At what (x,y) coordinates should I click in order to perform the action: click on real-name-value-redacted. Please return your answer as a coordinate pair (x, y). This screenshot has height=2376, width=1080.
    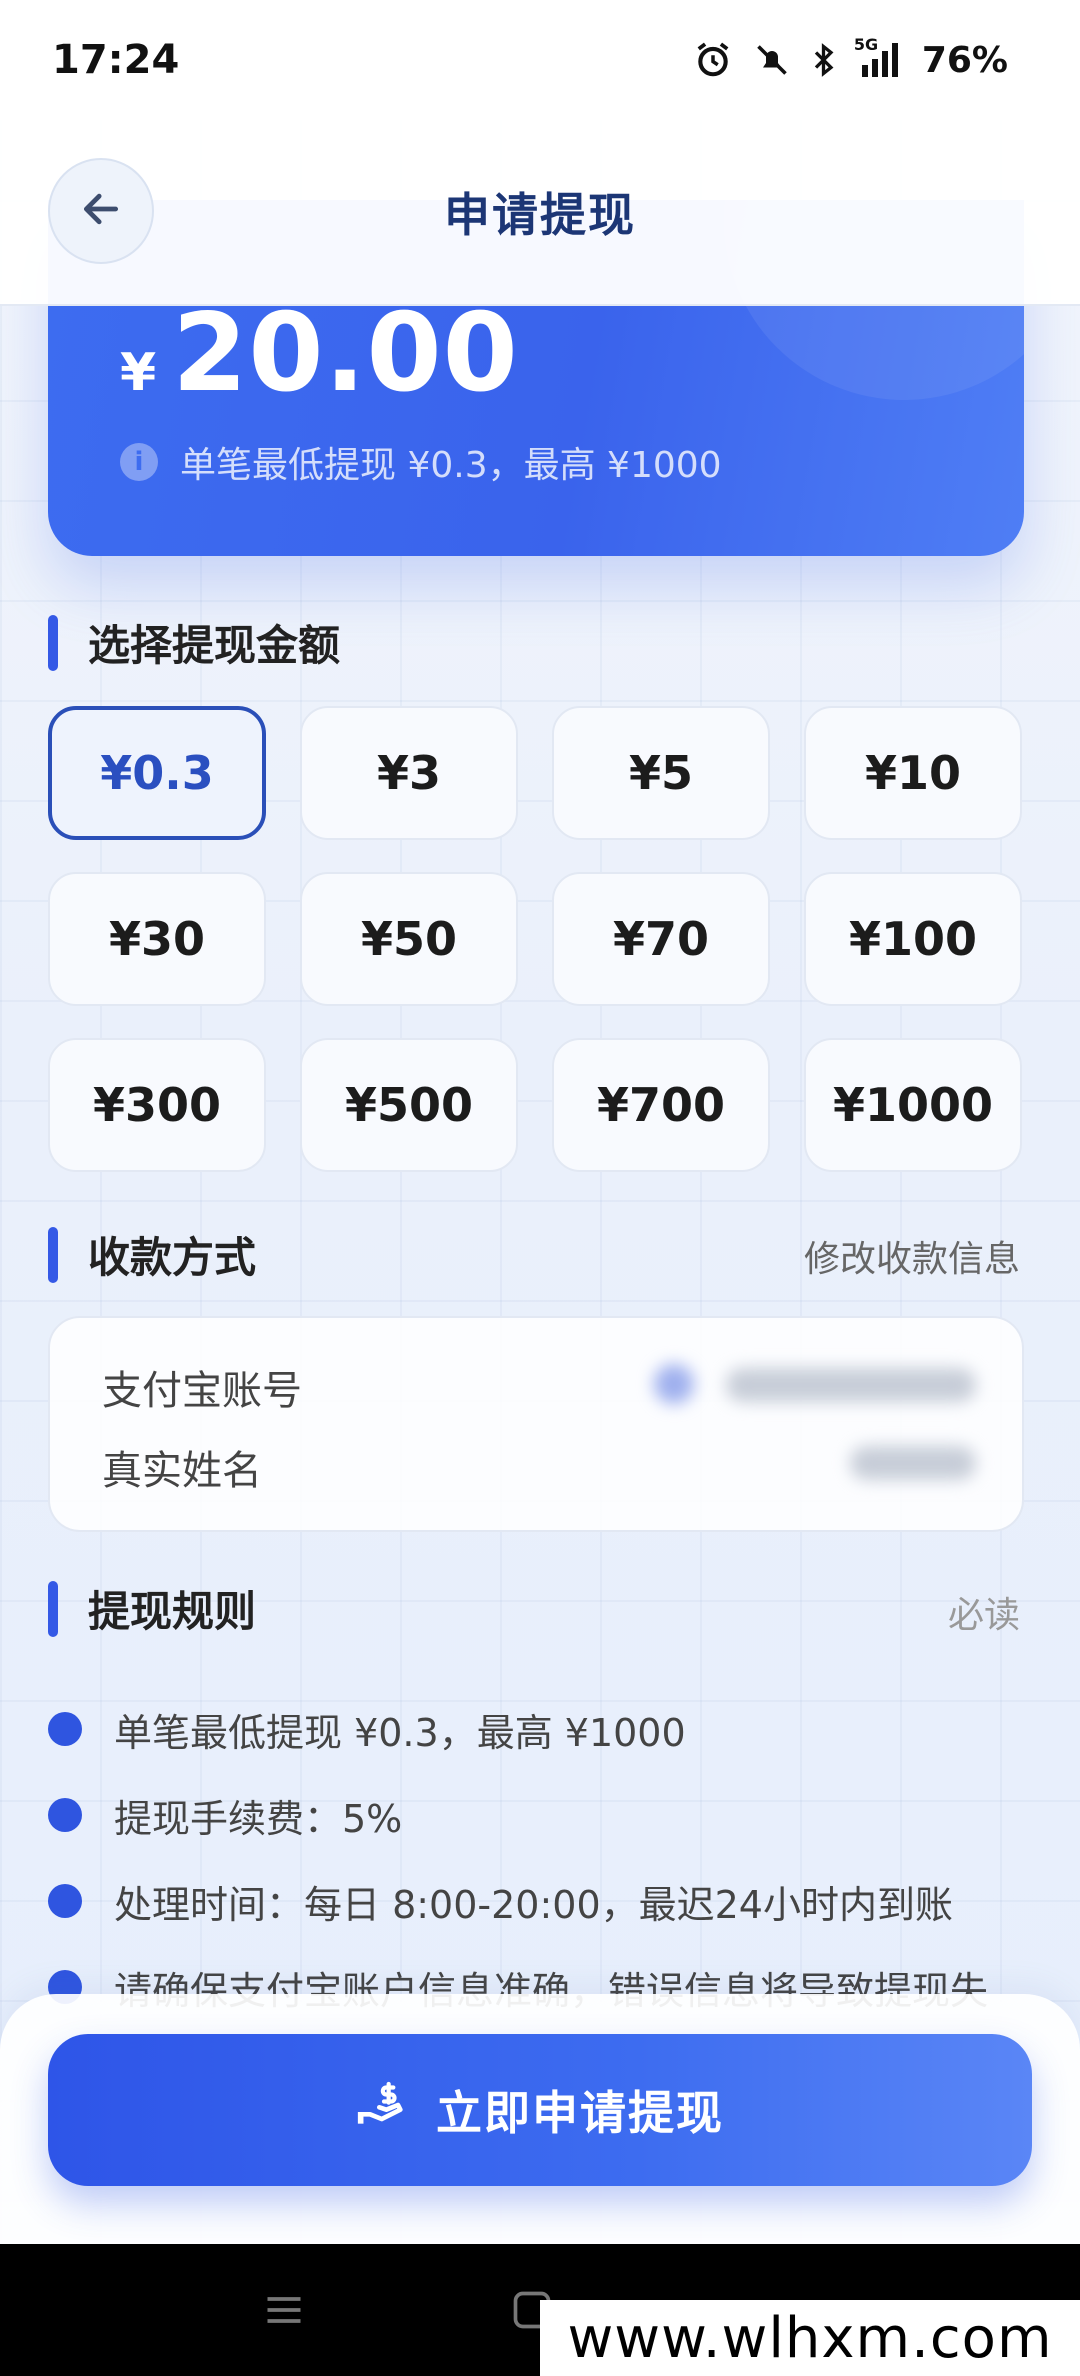
    Looking at the image, I should click on (913, 1463).